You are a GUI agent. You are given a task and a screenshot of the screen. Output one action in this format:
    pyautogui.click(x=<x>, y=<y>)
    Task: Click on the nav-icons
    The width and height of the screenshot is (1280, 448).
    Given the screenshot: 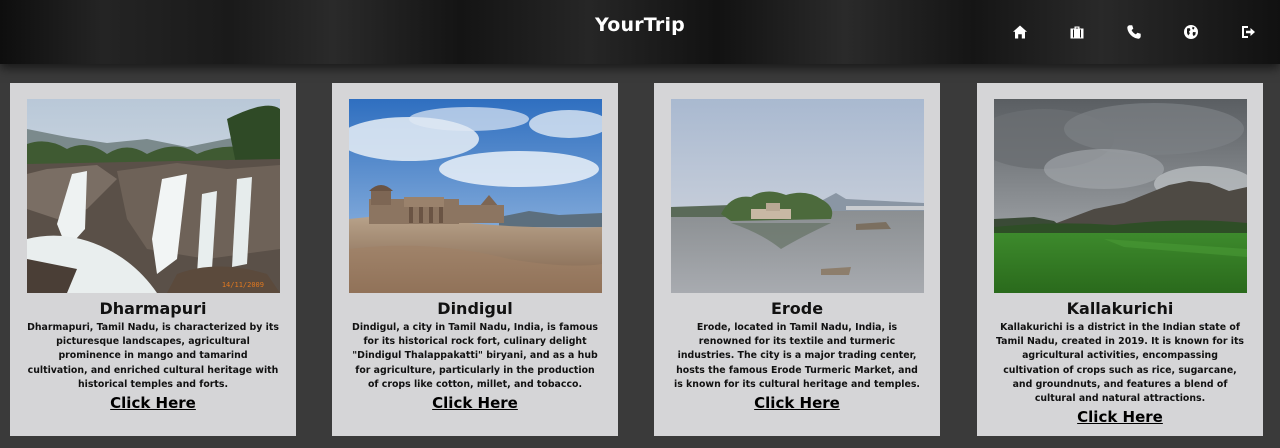 What is the action you would take?
    pyautogui.click(x=1127, y=32)
    